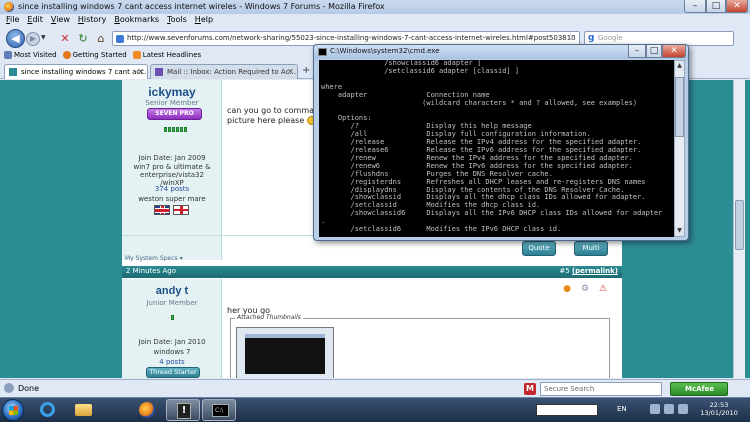 The width and height of the screenshot is (750, 422). What do you see at coordinates (501, 52) in the screenshot?
I see `cmd-title-bar: C:\Windows\system32\cmd.exe – □ ✕` at bounding box center [501, 52].